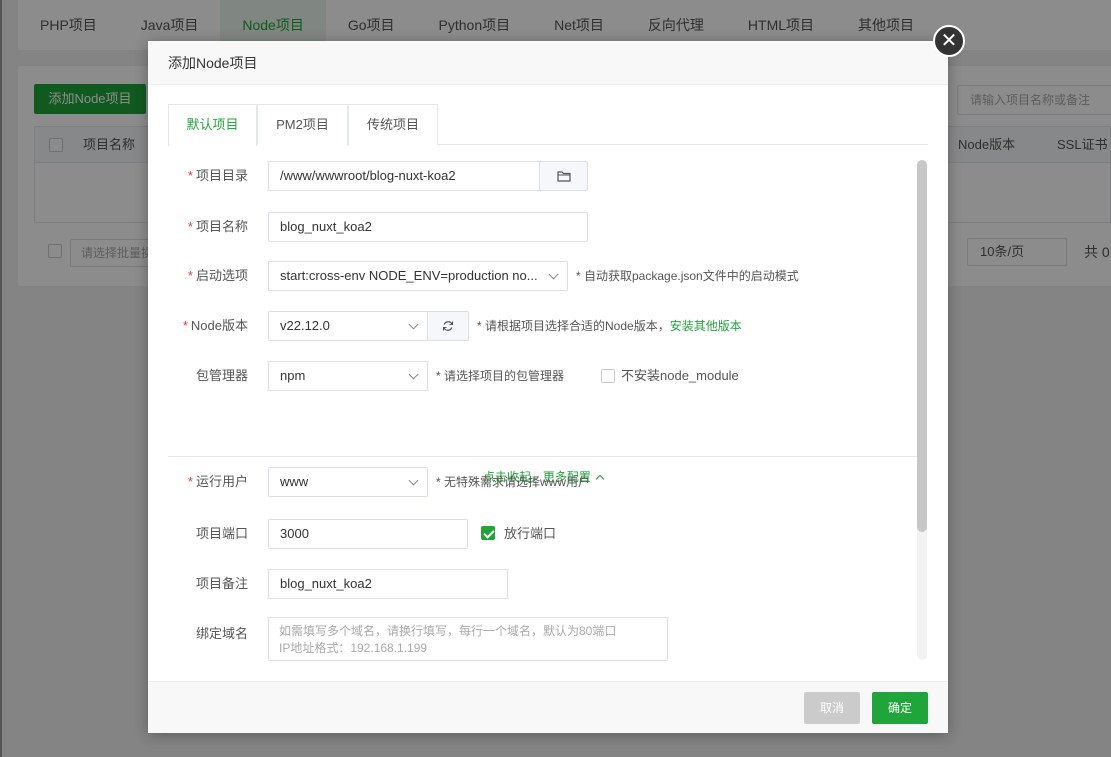 This screenshot has width=1111, height=757. Describe the element at coordinates (548, 63) in the screenshot. I see `dialog-title: 添加Node项目` at that location.